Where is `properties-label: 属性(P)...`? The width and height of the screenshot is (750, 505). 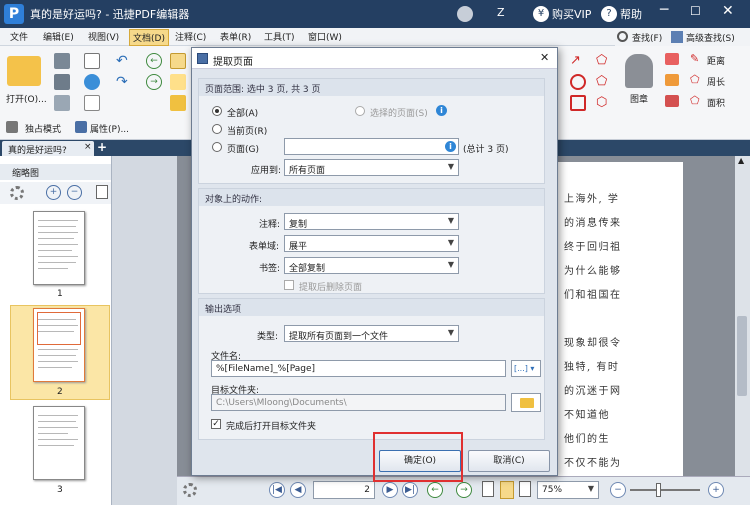 properties-label: 属性(P)... is located at coordinates (109, 128).